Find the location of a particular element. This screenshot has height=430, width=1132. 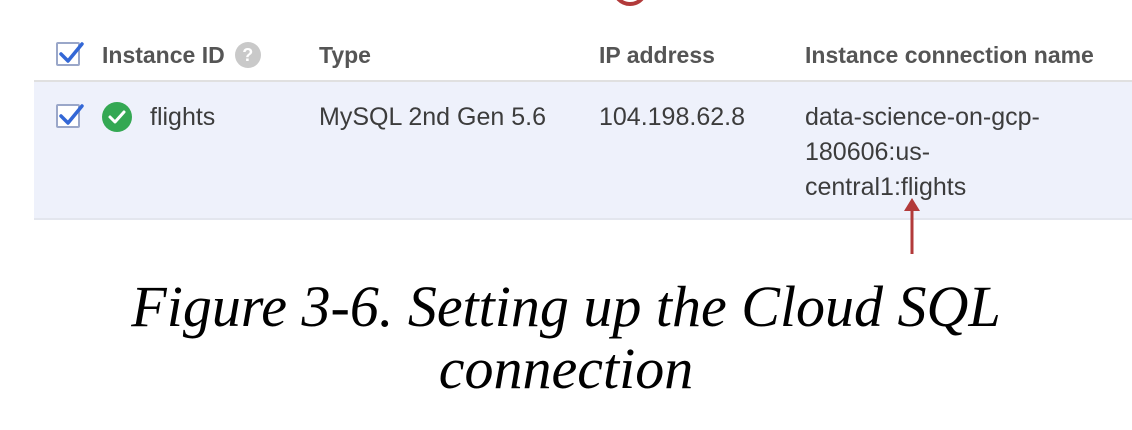

column-header-type: Type is located at coordinates (345, 55).